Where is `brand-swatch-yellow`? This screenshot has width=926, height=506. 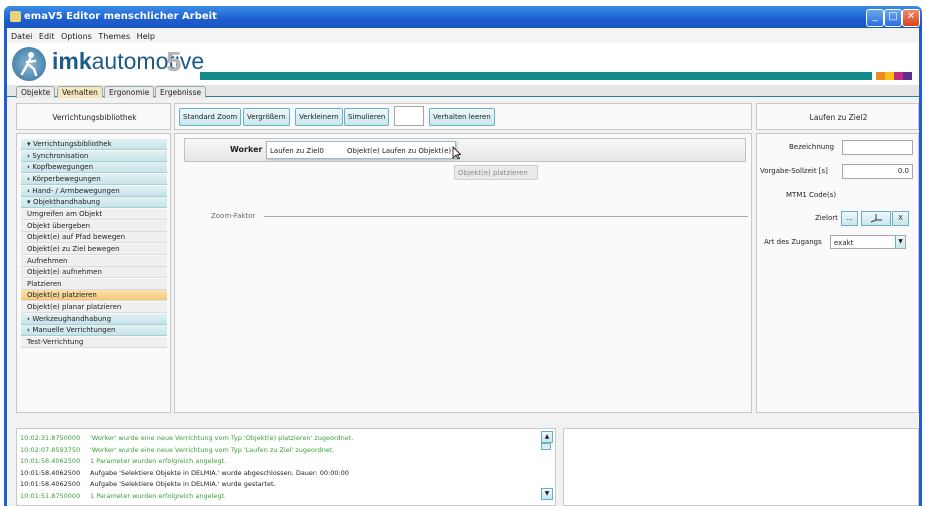
brand-swatch-yellow is located at coordinates (889, 76).